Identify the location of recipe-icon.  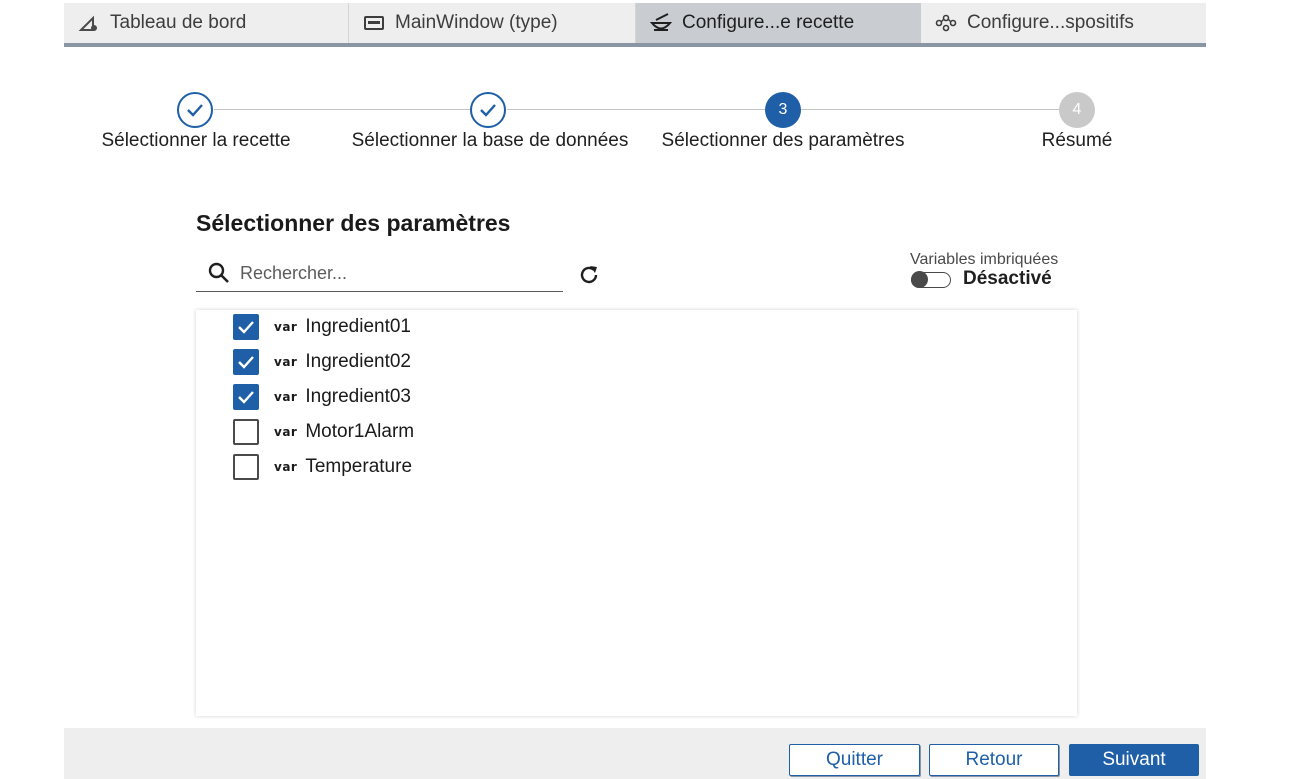
(661, 23).